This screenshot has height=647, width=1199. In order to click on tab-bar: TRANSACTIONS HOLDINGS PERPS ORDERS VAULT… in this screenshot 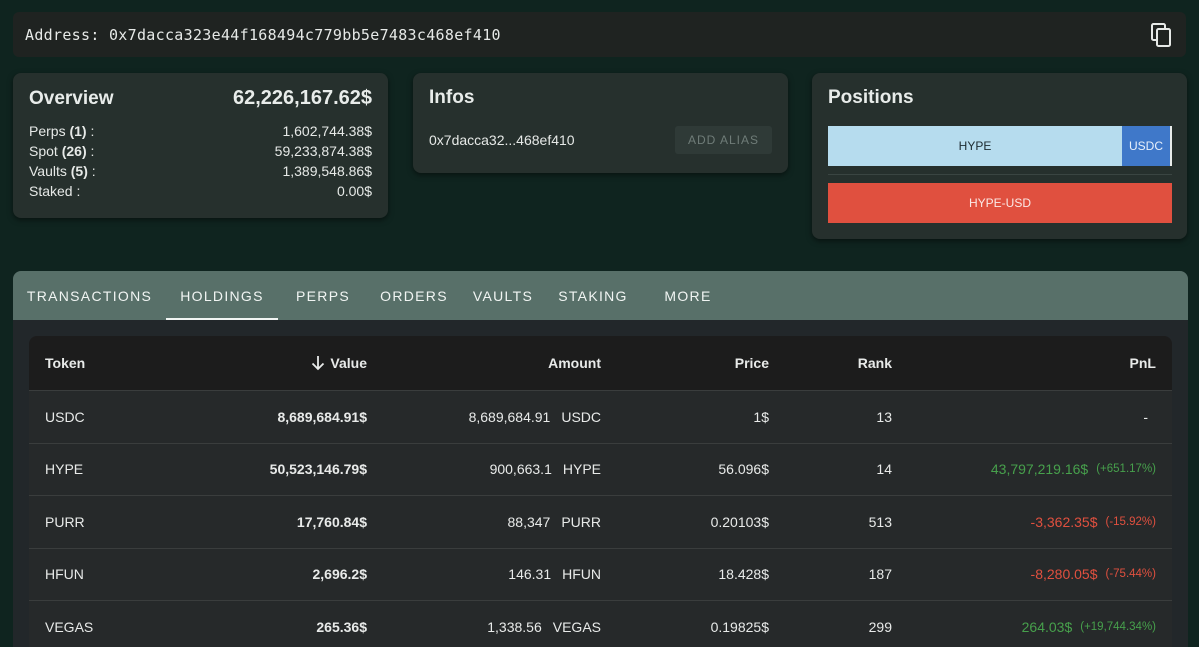, I will do `click(600, 295)`.